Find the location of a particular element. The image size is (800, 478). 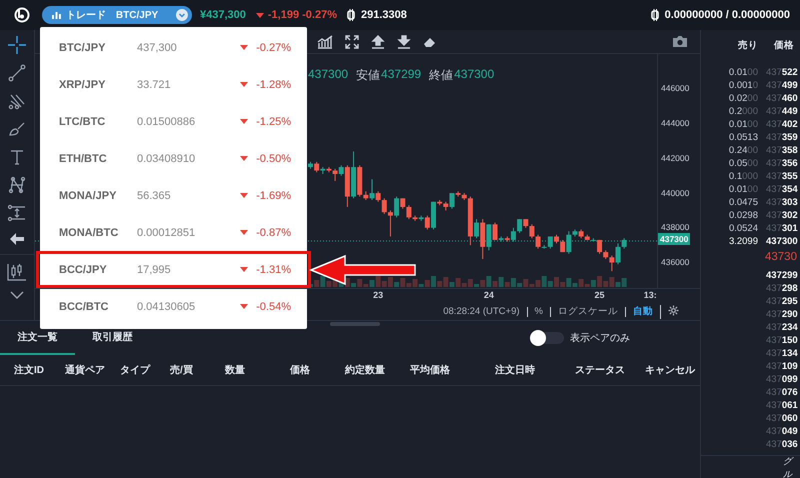

ask-price: 437358 is located at coordinates (782, 150).